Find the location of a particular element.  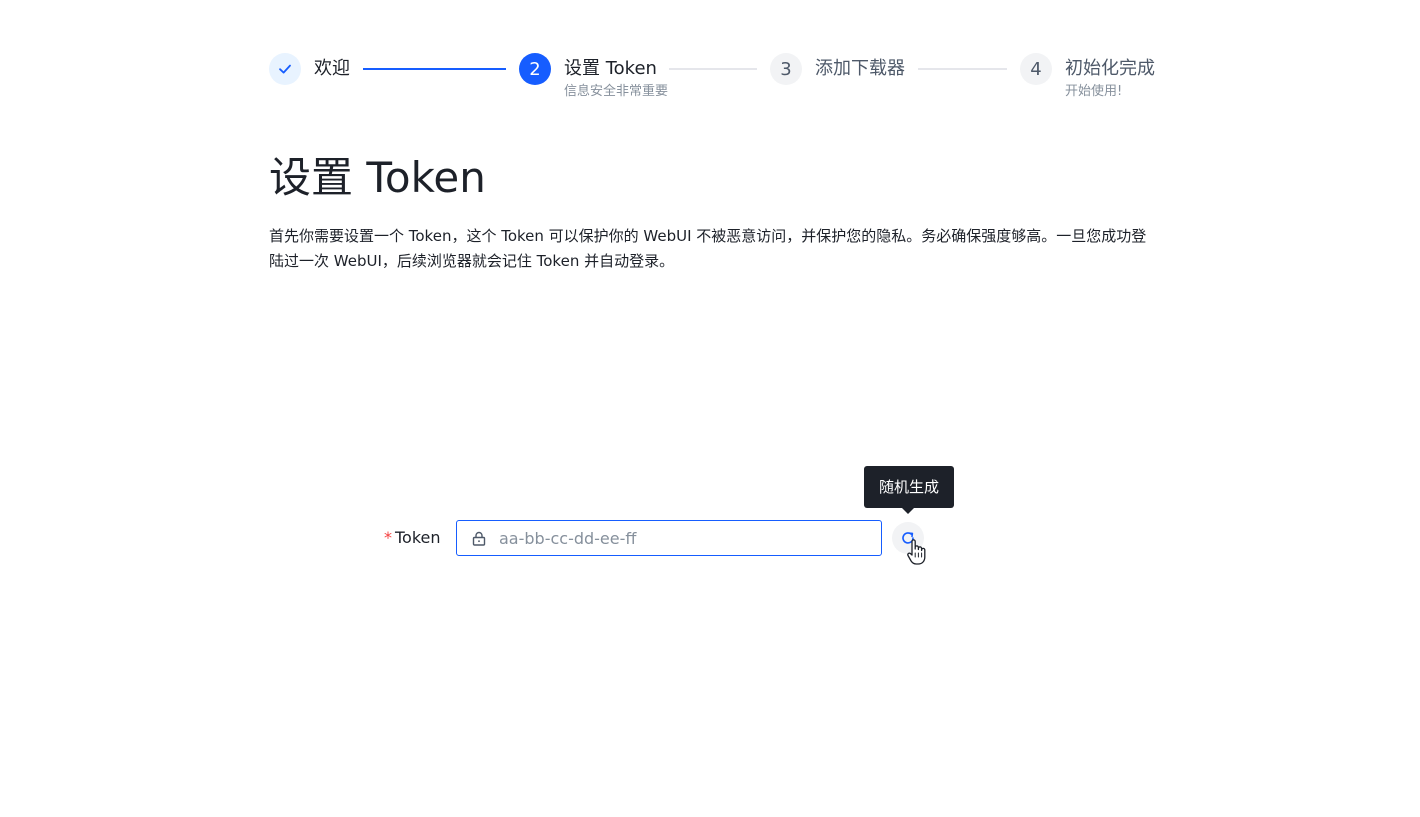

random-generate-tooltip: 随机生成 is located at coordinates (909, 487).